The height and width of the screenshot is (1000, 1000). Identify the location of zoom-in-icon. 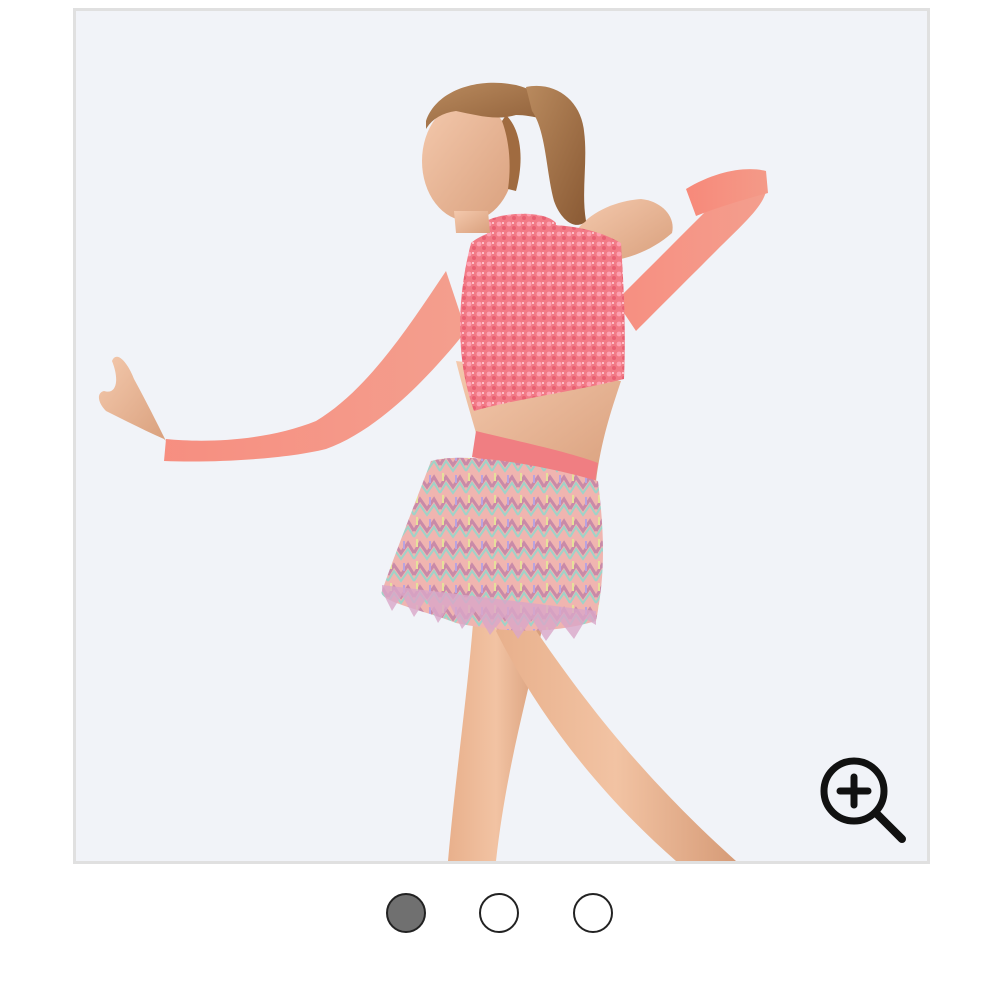
(863, 800).